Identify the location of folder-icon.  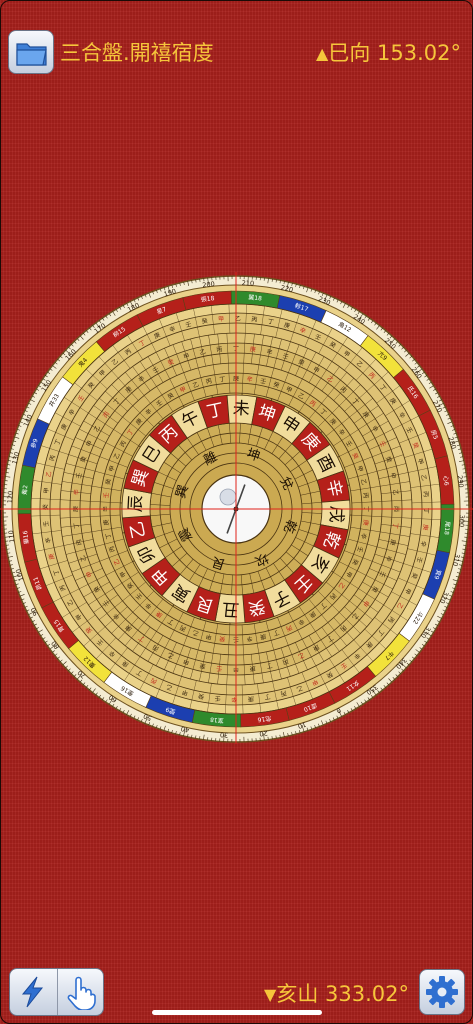
(31, 54).